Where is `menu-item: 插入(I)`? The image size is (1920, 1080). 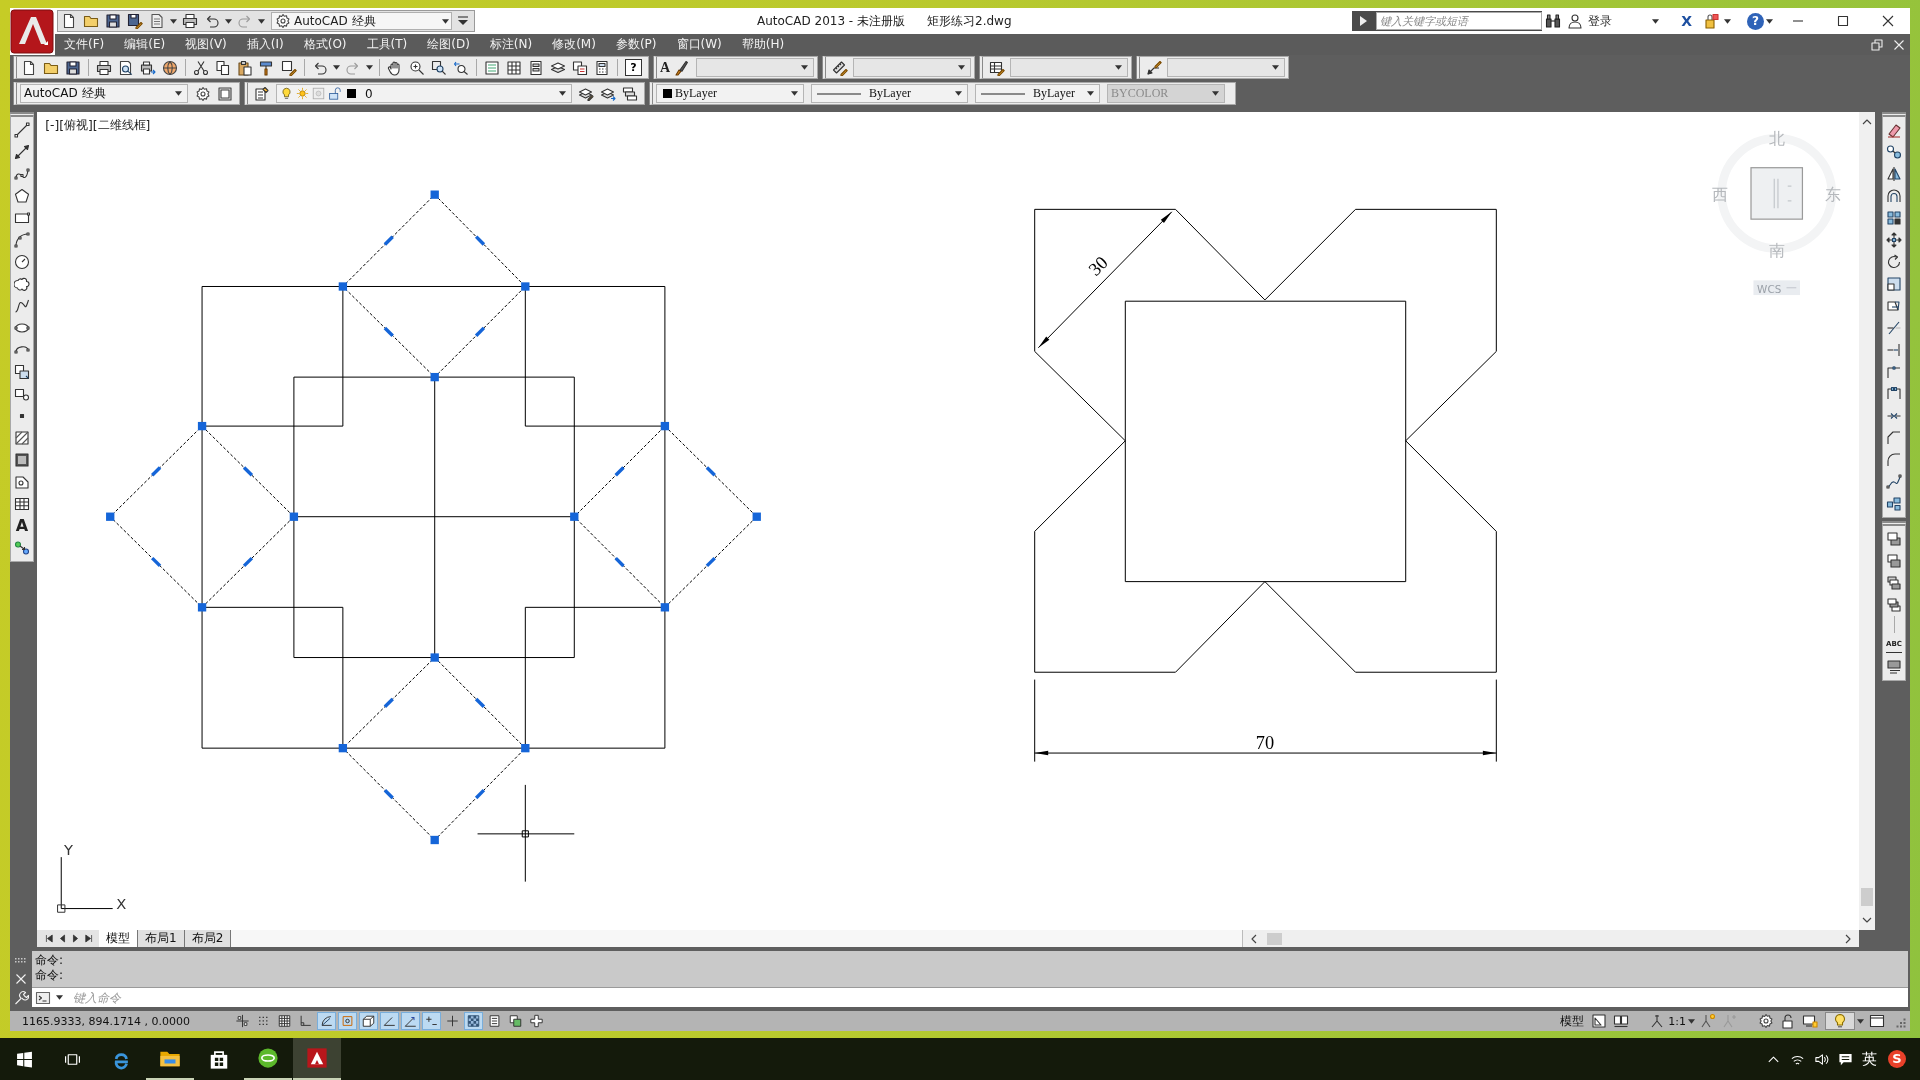
menu-item: 插入(I) is located at coordinates (265, 44).